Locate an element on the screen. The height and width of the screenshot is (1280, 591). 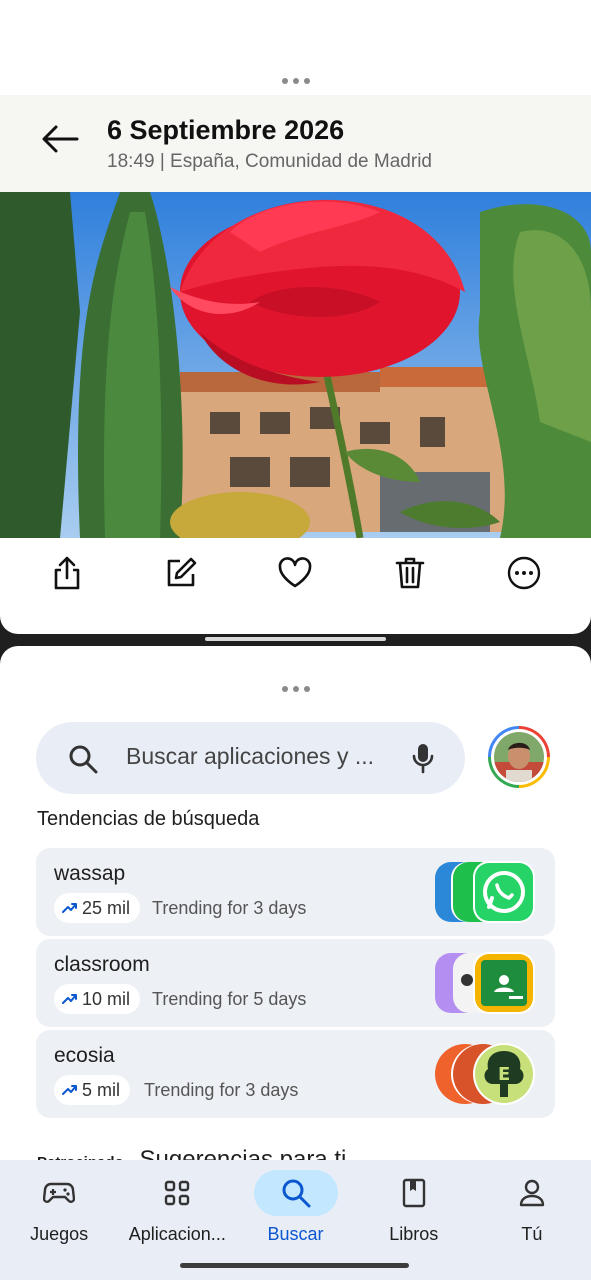
more-icon is located at coordinates (524, 573).